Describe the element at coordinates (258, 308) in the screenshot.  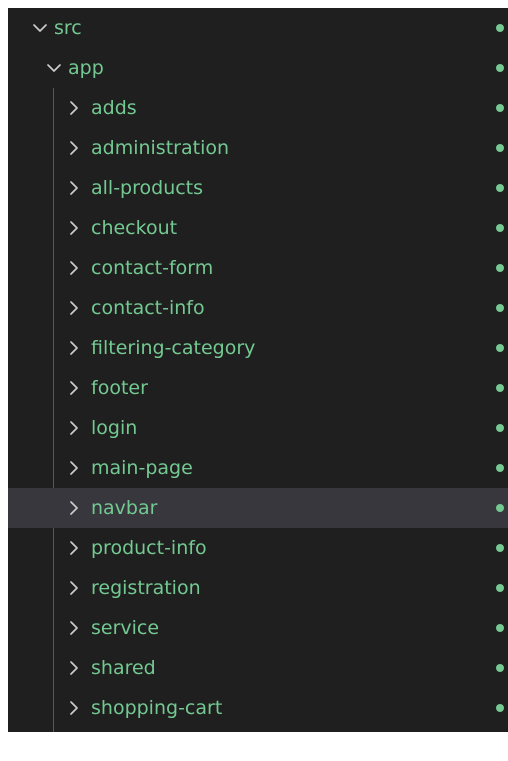
I see `tree-item-contact-info: contact-info` at that location.